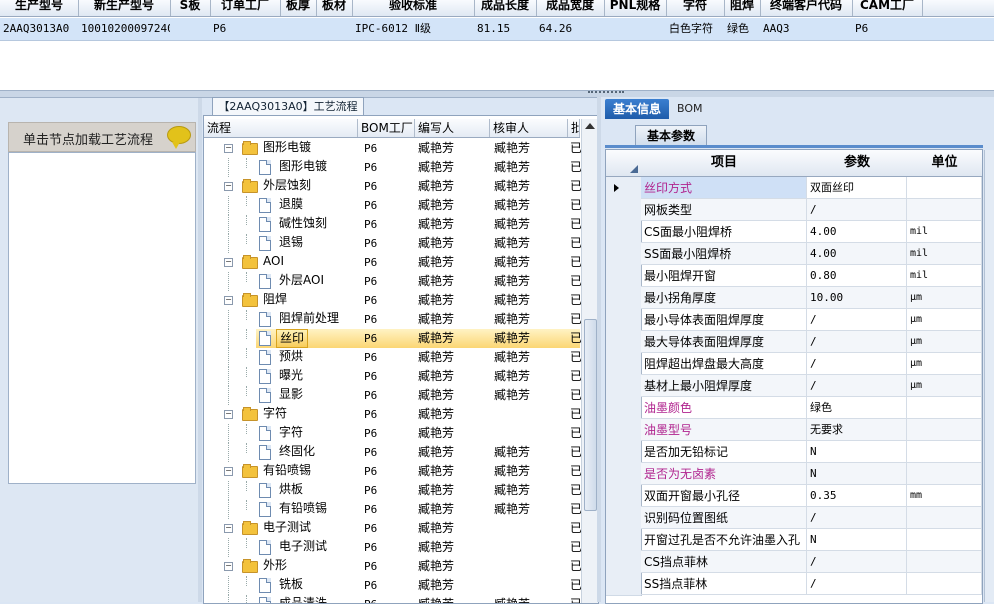  What do you see at coordinates (393, 585) in the screenshot?
I see `tree-row: 铣板 P6 臧艳芳已` at bounding box center [393, 585].